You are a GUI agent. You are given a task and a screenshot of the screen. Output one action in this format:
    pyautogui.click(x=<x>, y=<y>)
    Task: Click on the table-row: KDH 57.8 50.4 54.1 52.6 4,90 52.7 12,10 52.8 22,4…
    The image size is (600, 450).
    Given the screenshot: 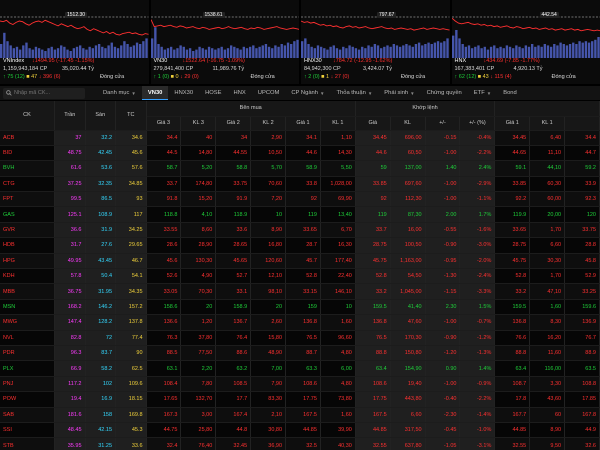 What is the action you would take?
    pyautogui.click(x=300, y=276)
    